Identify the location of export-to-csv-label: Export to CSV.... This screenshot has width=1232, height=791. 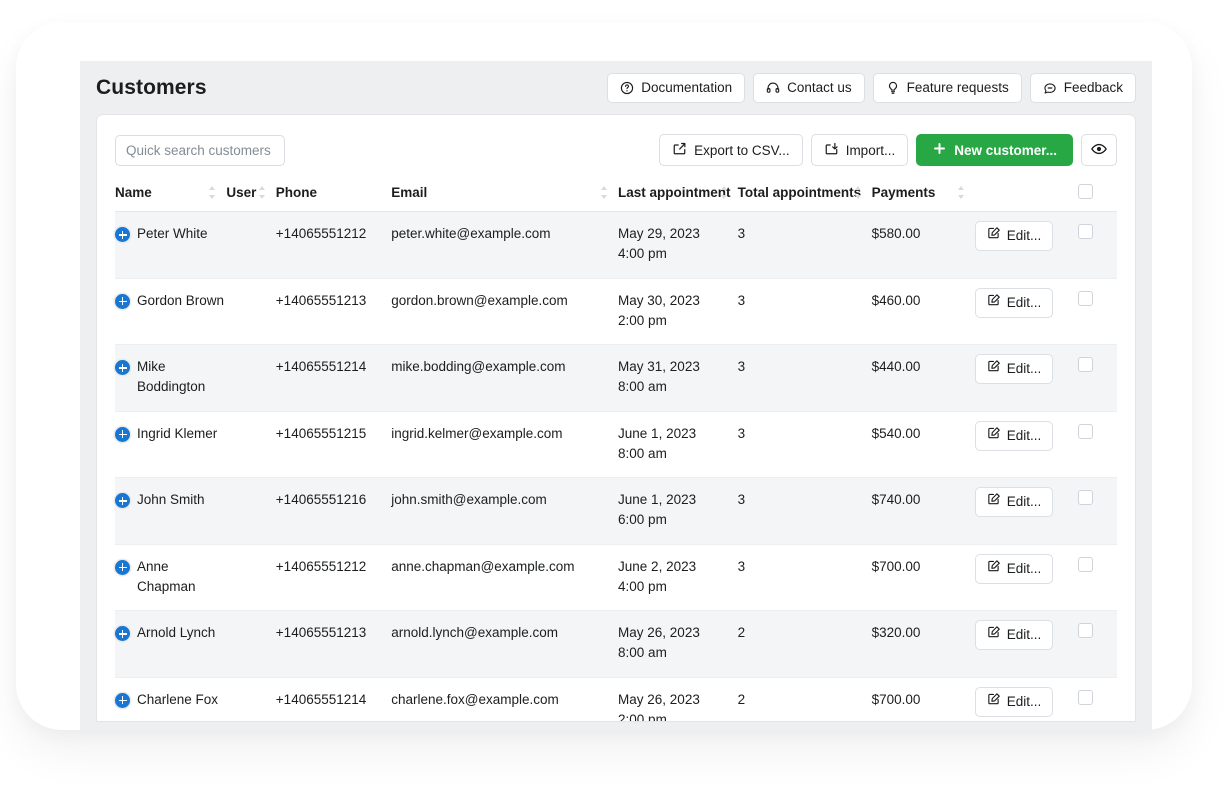
(742, 150).